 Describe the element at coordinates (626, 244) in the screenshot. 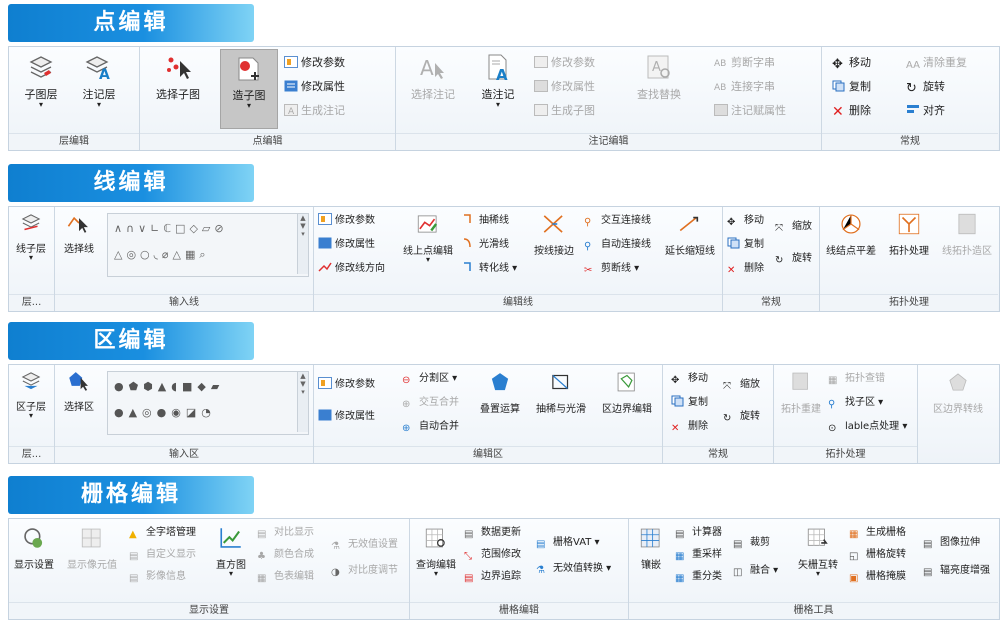

I see `auto-connect-label: 自动连接线` at that location.